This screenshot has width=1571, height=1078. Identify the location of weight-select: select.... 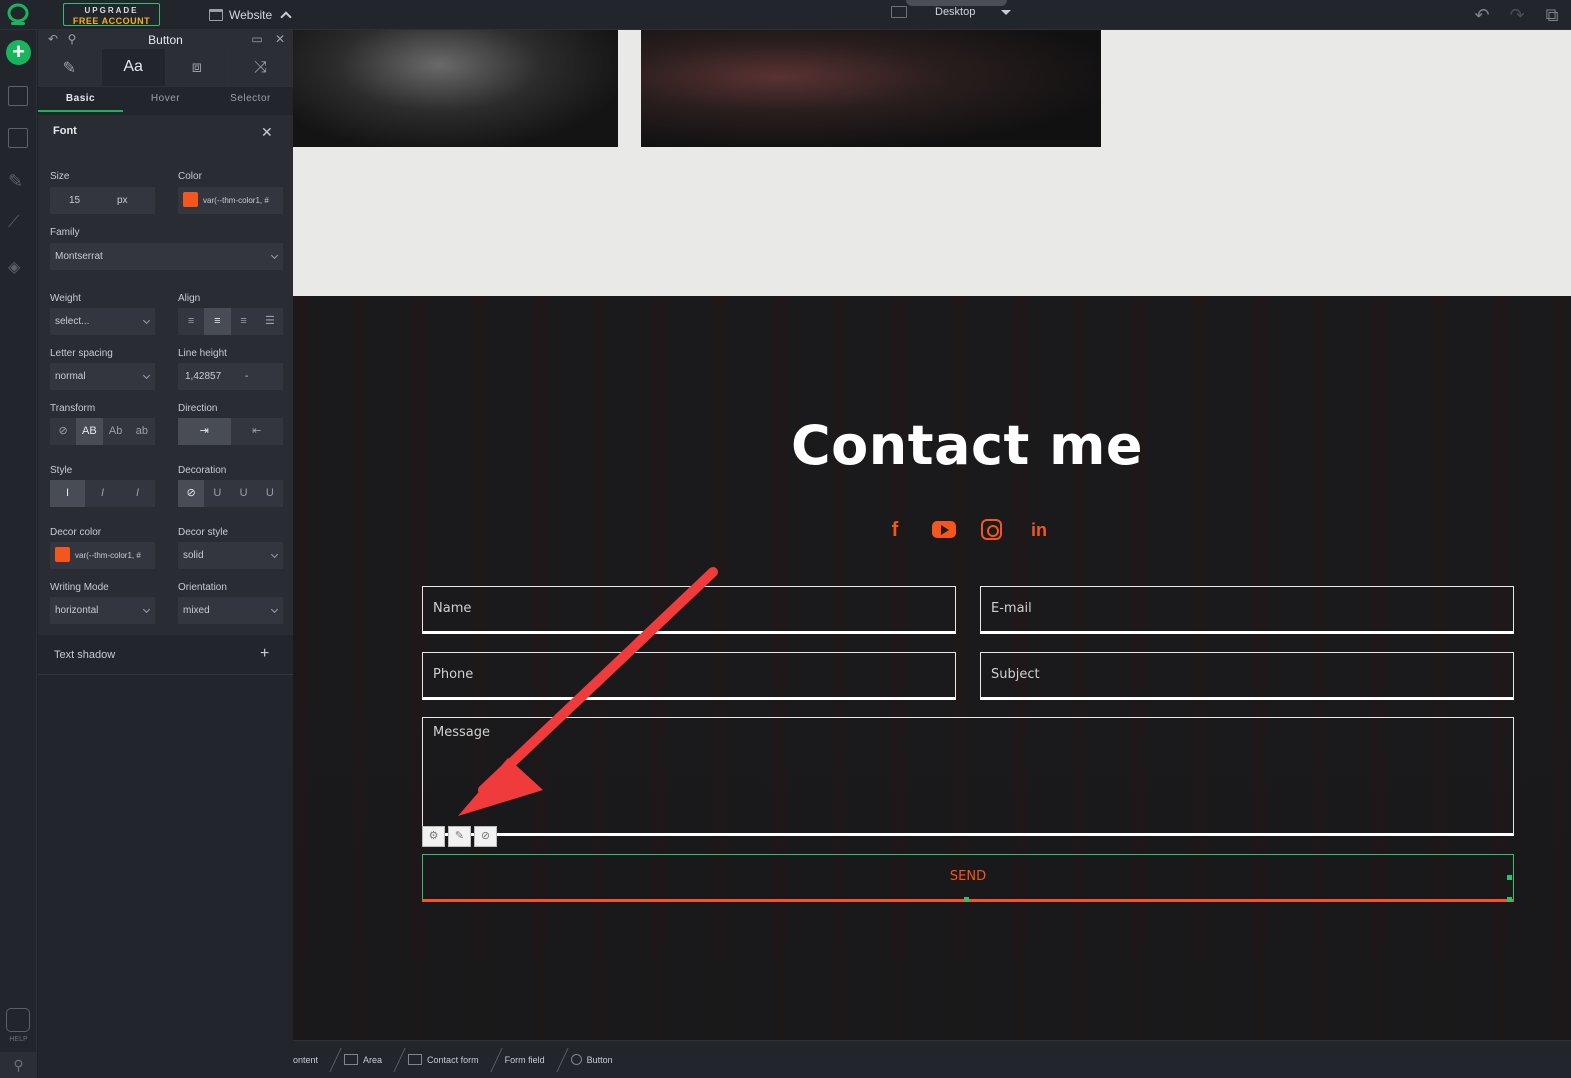
(102, 321).